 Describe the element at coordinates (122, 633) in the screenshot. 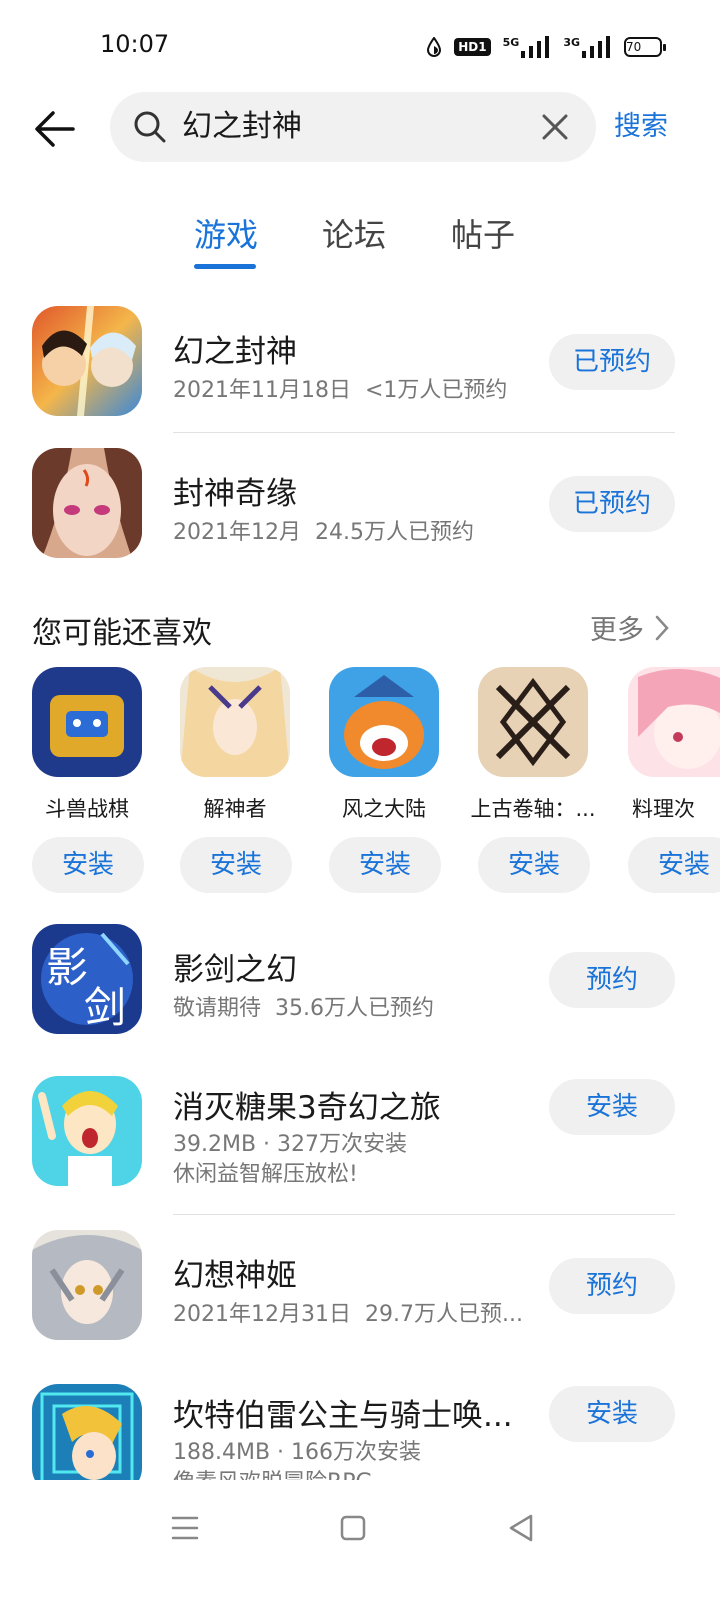

I see `section-title: 您可能还喜欢` at that location.